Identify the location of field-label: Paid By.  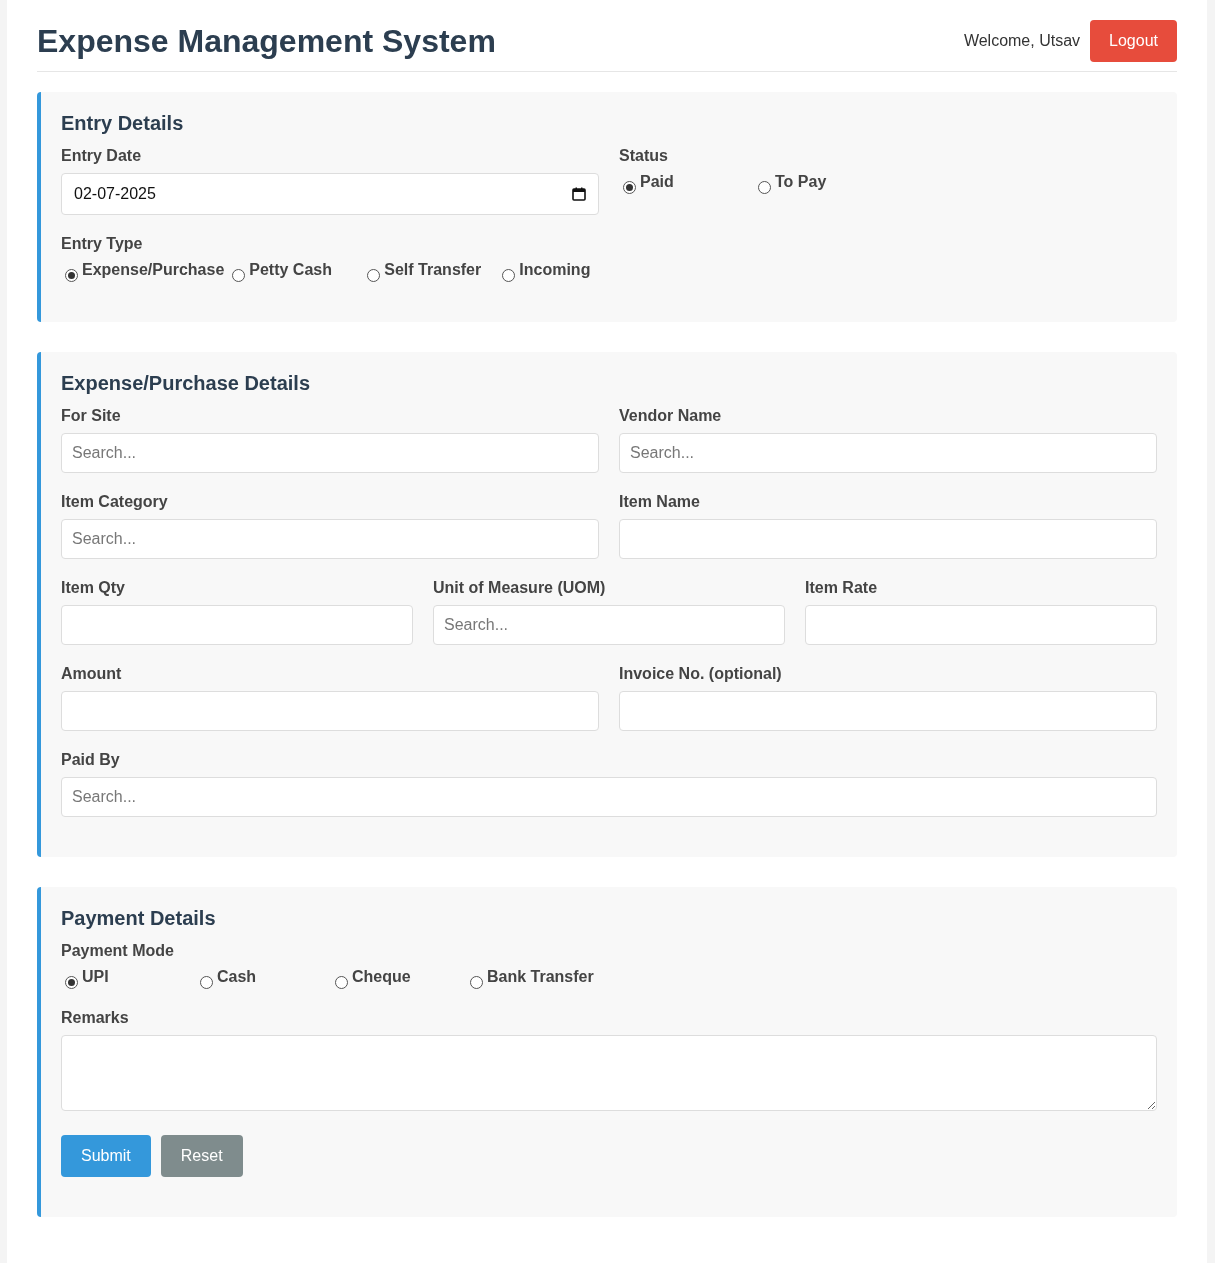
(90, 760).